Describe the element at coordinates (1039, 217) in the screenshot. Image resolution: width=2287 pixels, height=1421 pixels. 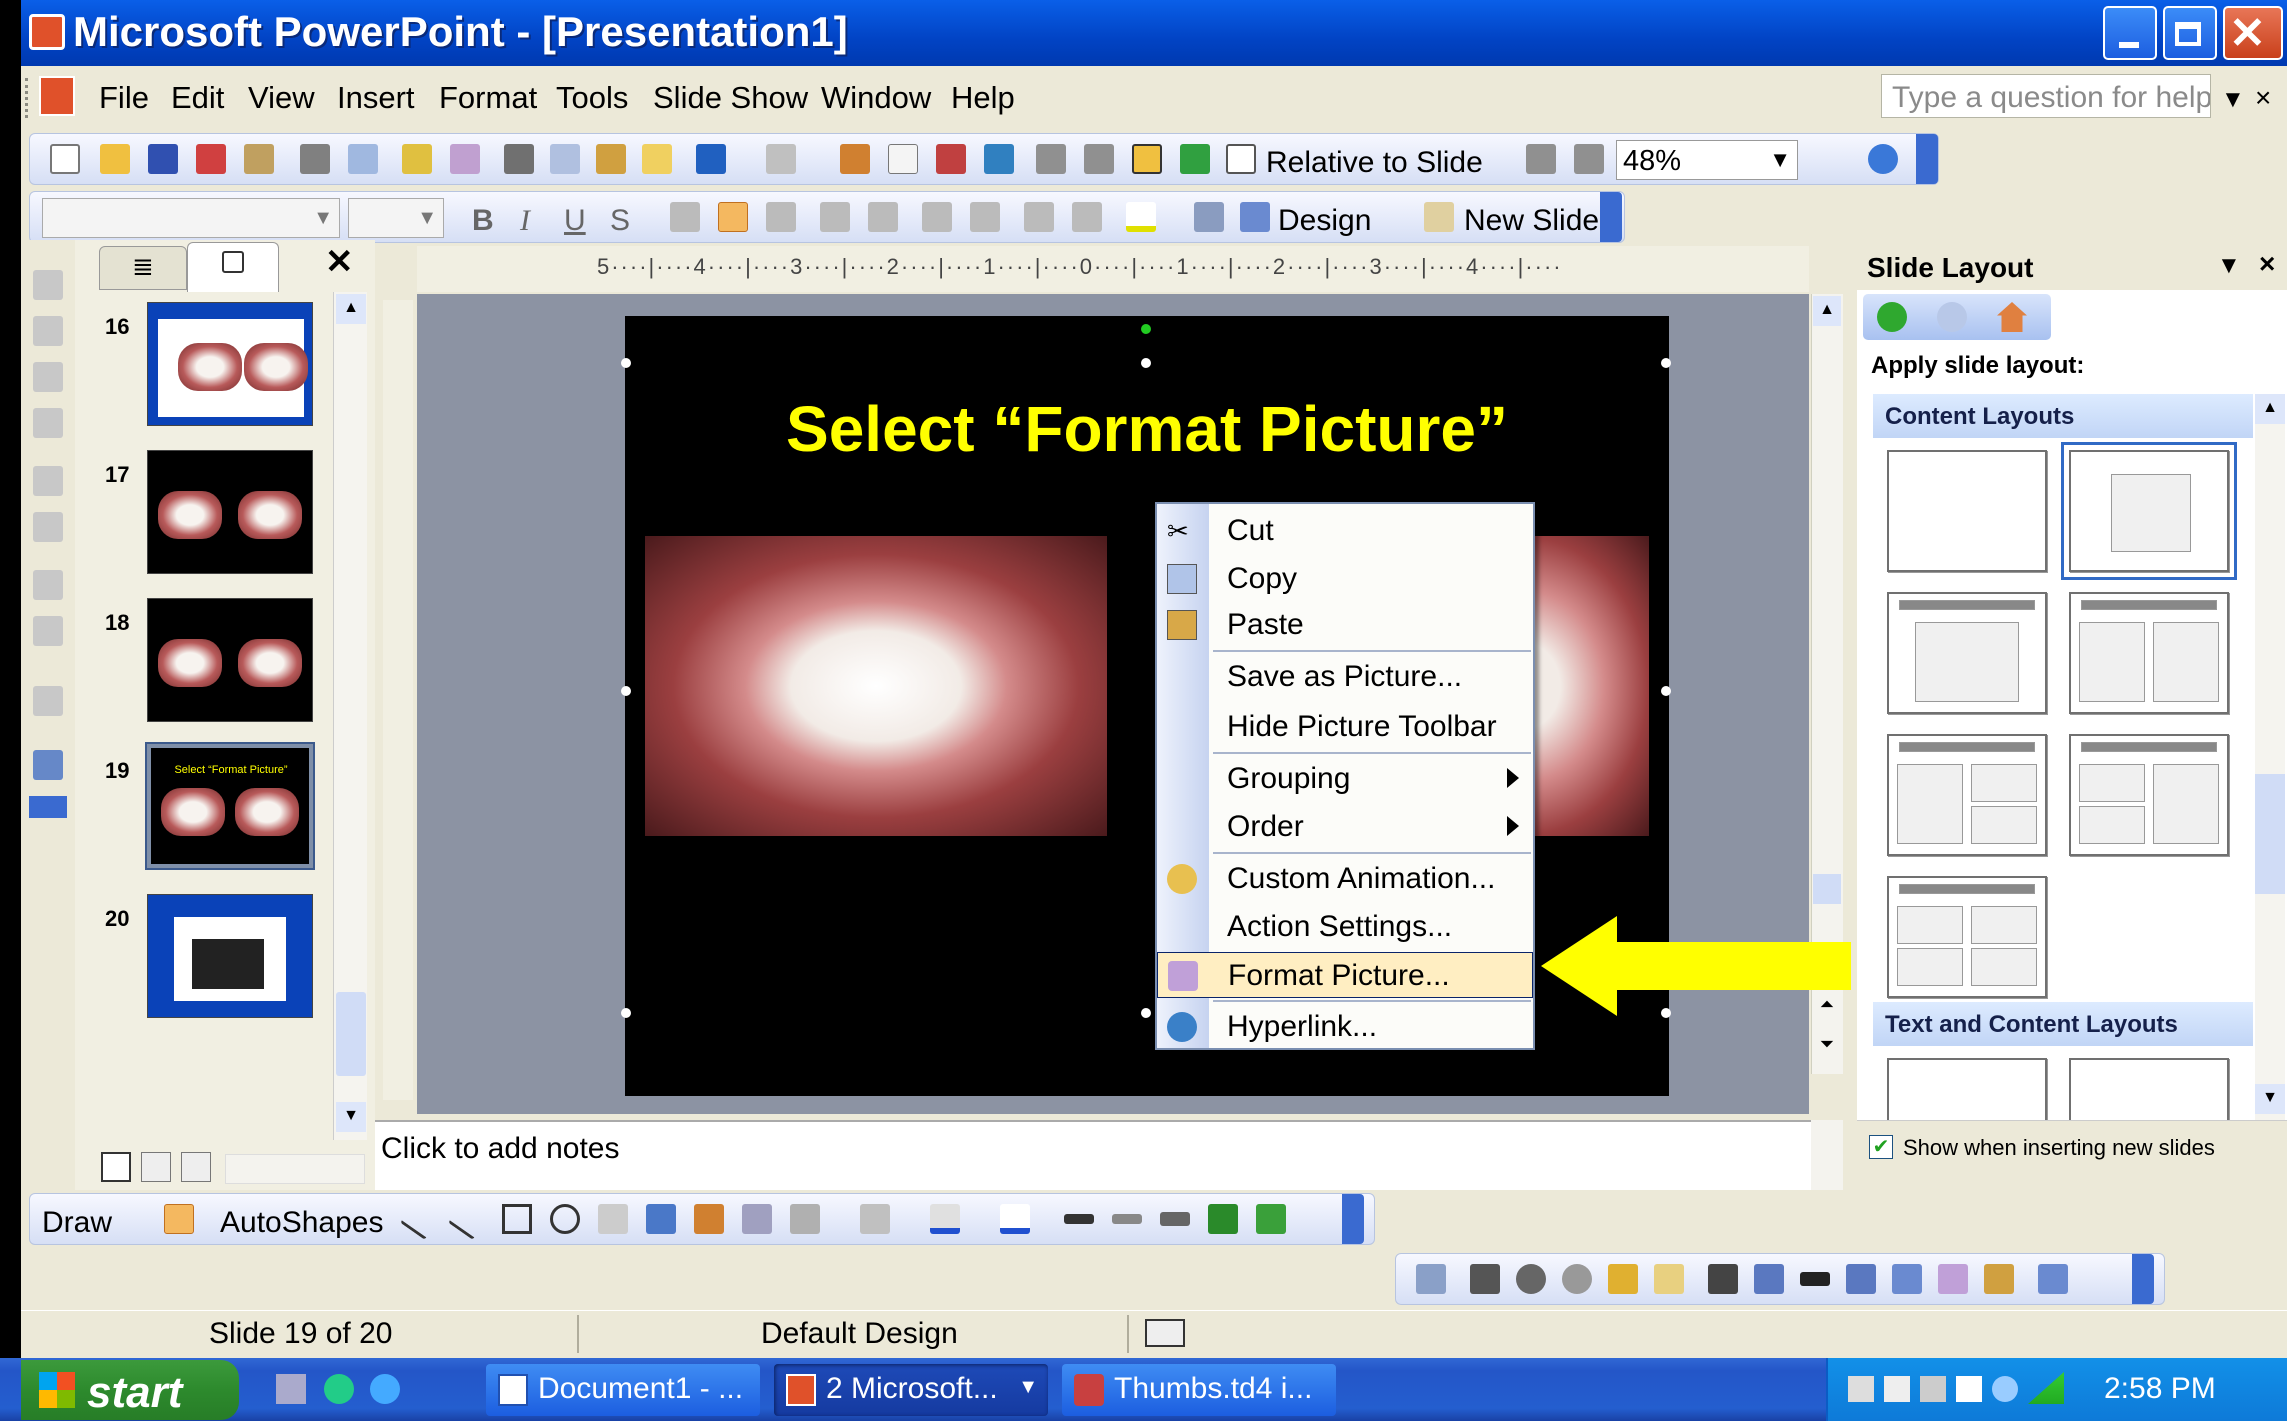
I see `decrease-indent-icon` at that location.